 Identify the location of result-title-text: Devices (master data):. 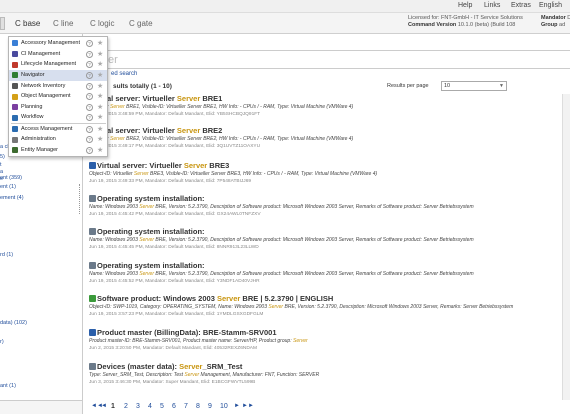
(138, 366).